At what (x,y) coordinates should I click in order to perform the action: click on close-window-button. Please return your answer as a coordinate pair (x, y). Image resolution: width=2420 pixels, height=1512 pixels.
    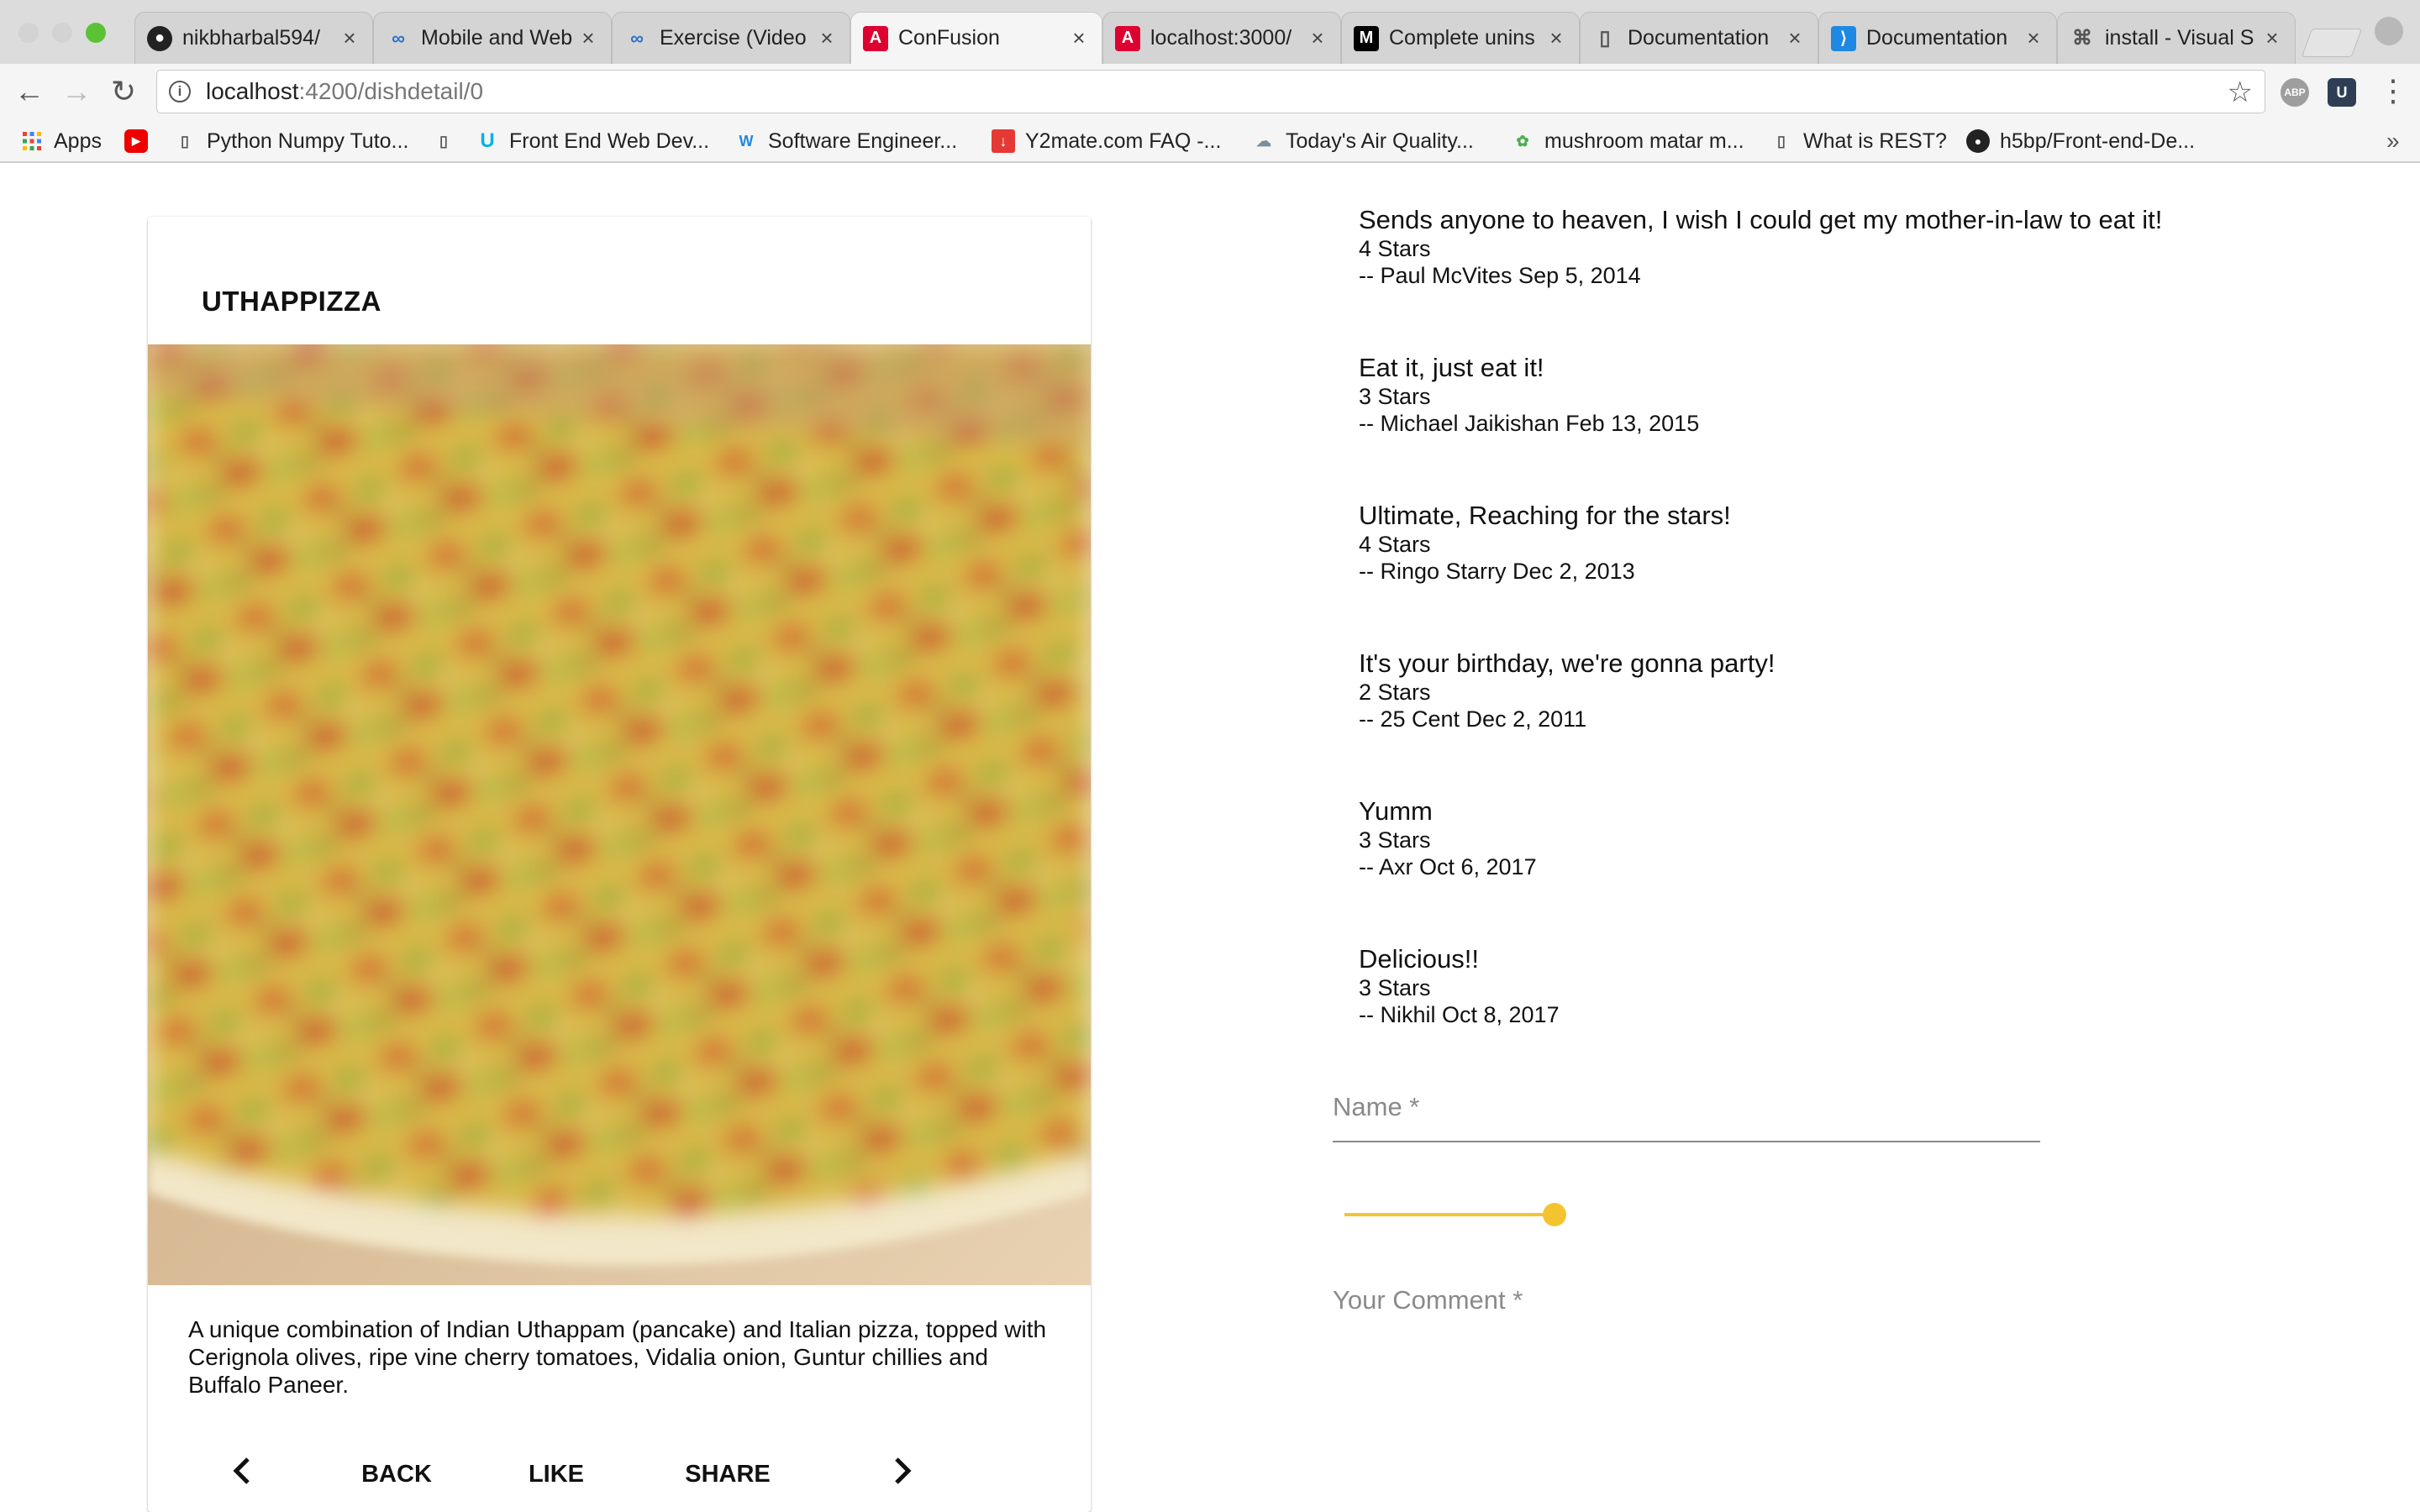
    Looking at the image, I should click on (28, 33).